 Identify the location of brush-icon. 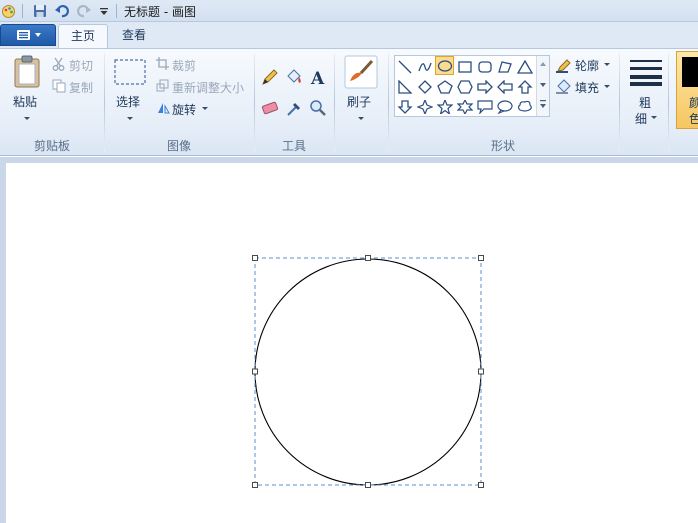
(361, 73).